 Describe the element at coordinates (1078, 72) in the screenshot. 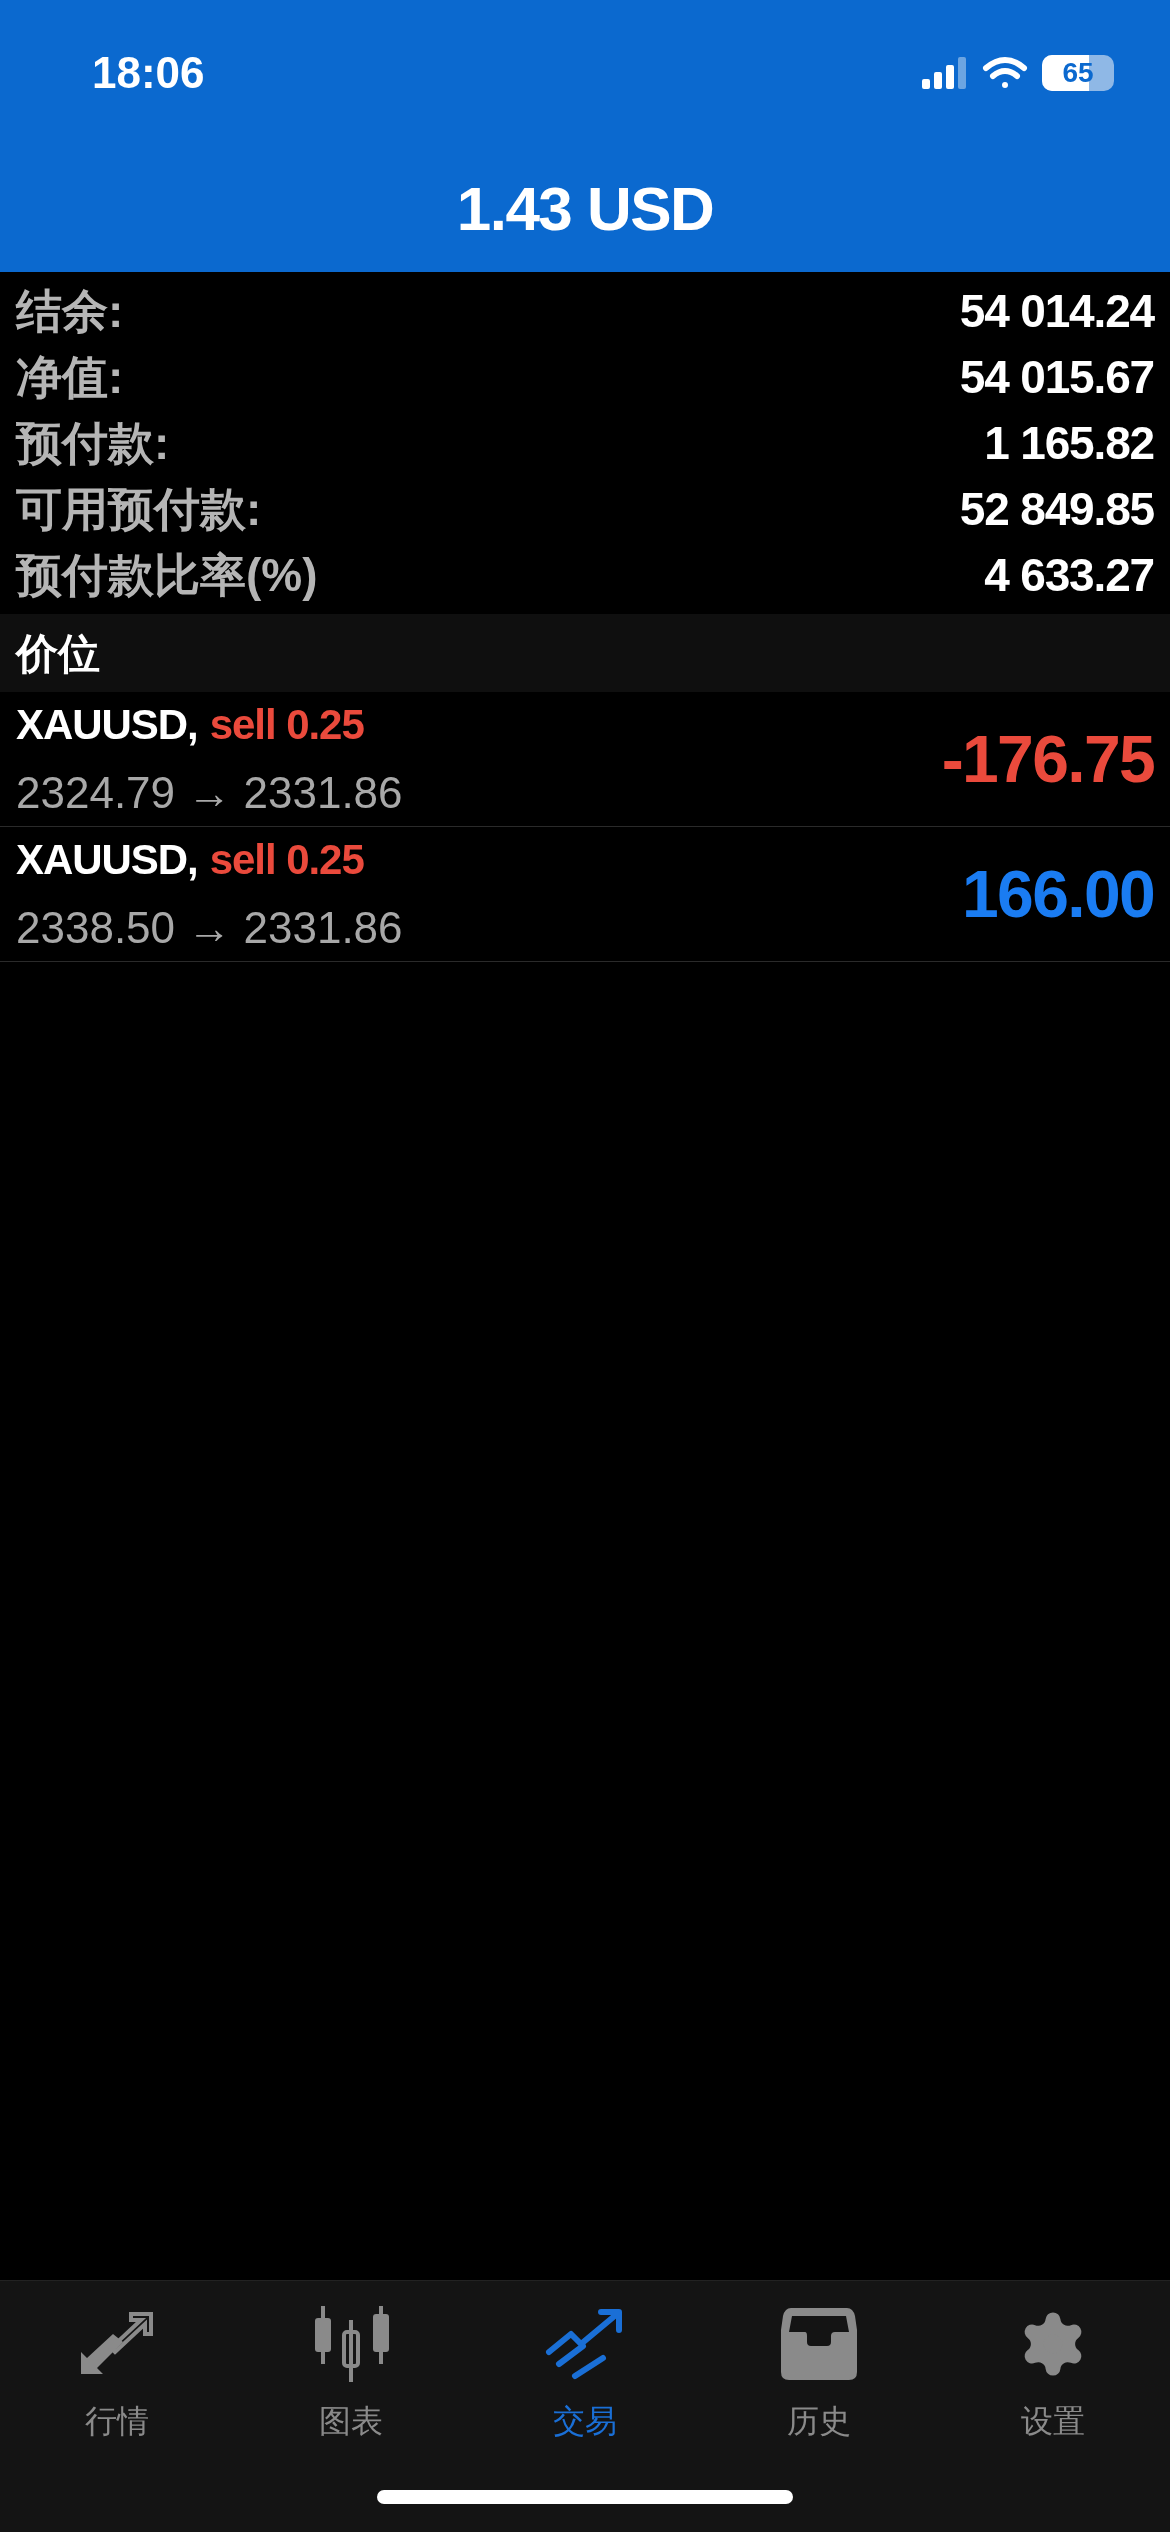

I see `battery-icon: 65` at that location.